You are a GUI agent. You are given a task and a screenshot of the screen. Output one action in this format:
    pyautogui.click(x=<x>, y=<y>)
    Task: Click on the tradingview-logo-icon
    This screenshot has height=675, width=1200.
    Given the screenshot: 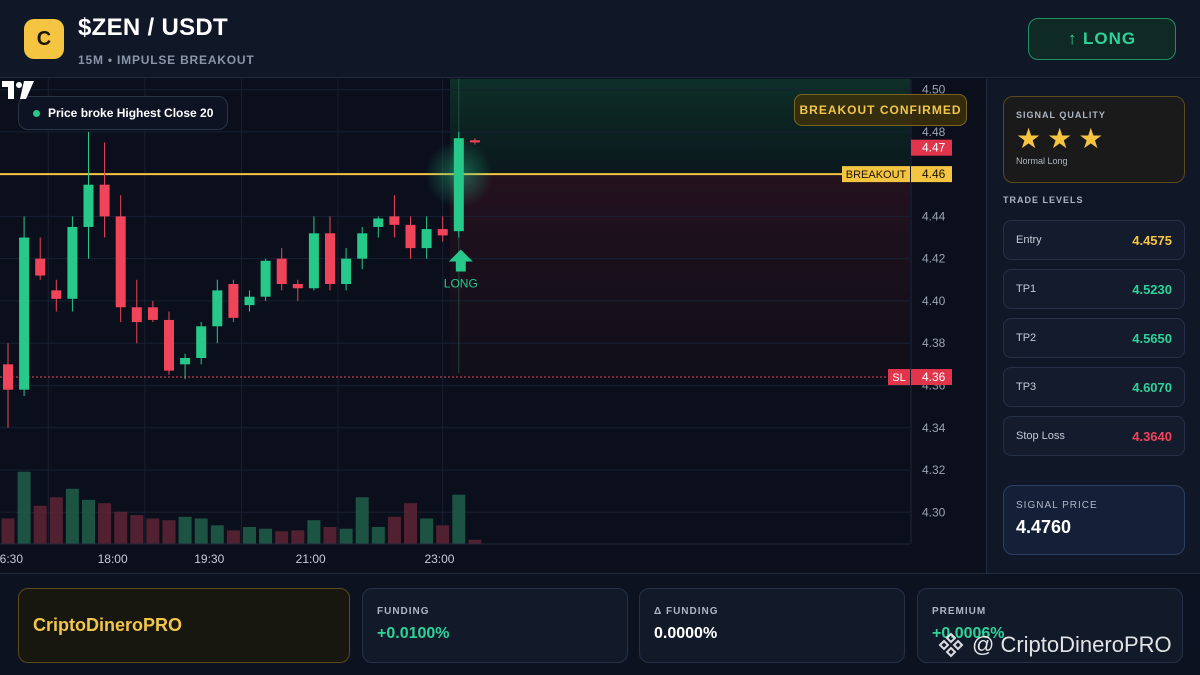 What is the action you would take?
    pyautogui.click(x=18, y=90)
    